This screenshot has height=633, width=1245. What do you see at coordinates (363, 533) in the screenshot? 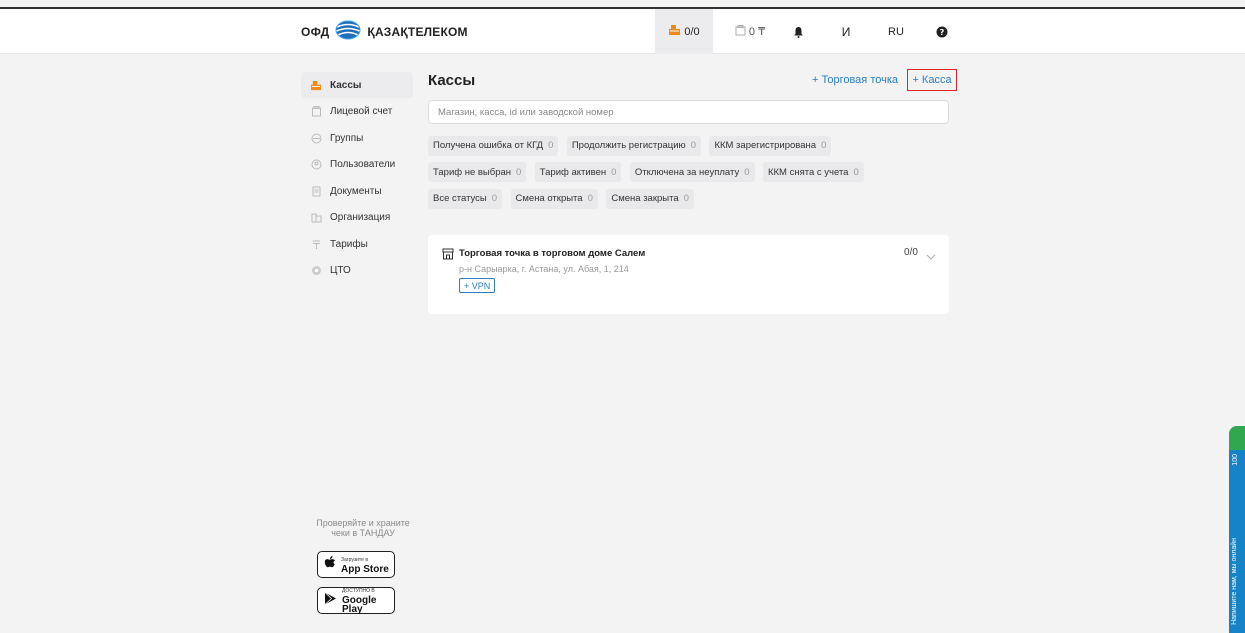
I see `promo-line-2: чеки в ТАНДАУ` at bounding box center [363, 533].